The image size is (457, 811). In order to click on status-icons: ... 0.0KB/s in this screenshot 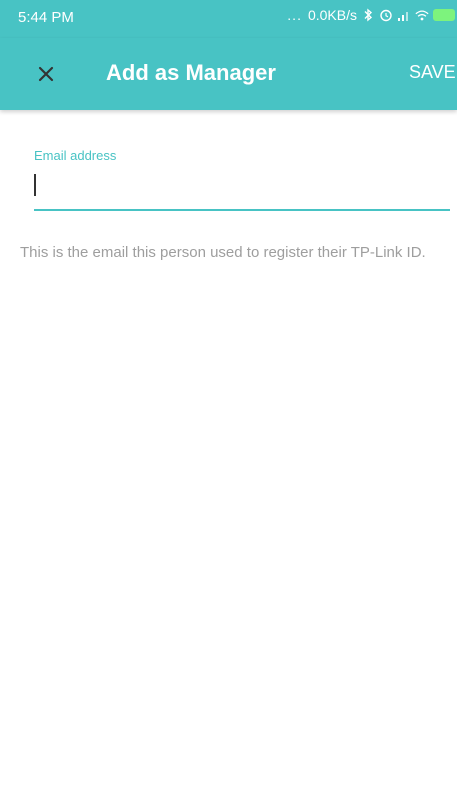, I will do `click(371, 15)`.